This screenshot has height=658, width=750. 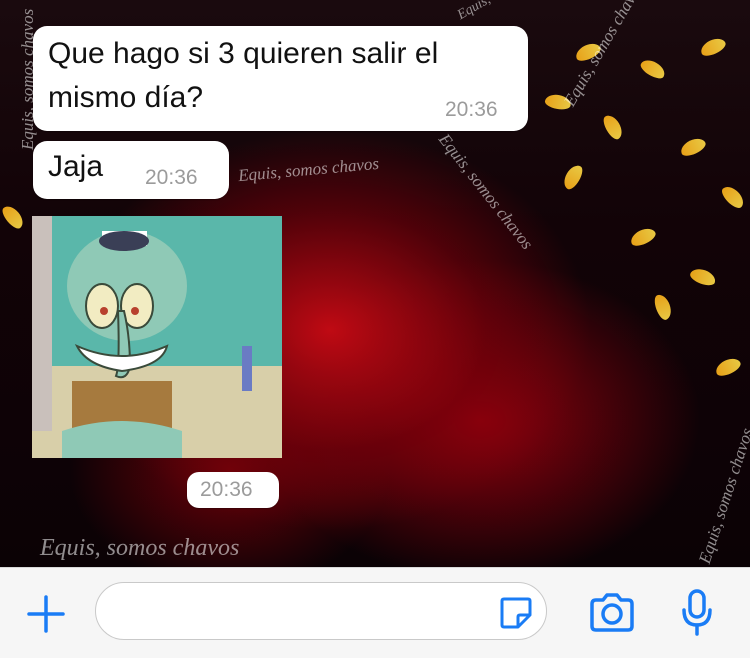 What do you see at coordinates (76, 166) in the screenshot?
I see `message-text: Jaja` at bounding box center [76, 166].